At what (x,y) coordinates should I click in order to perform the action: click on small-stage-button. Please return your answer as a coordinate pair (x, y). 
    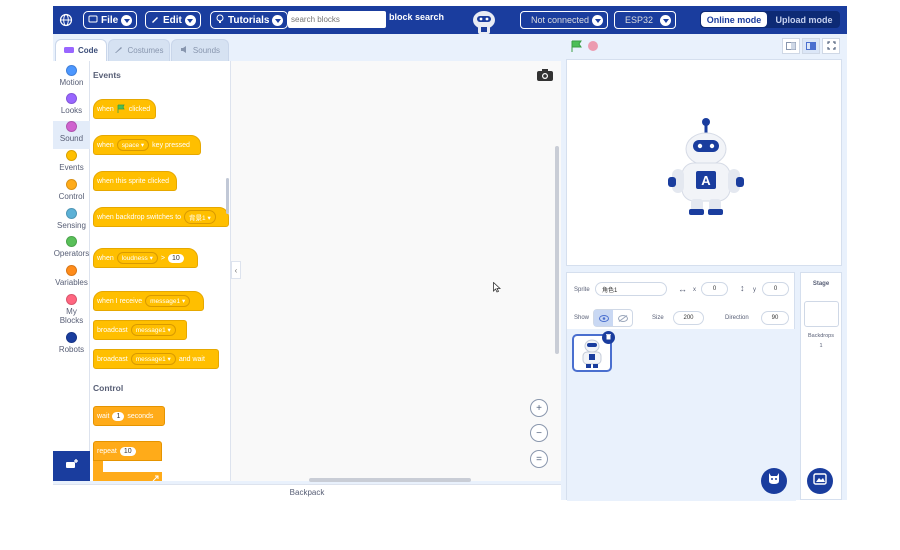
    Looking at the image, I should click on (791, 46).